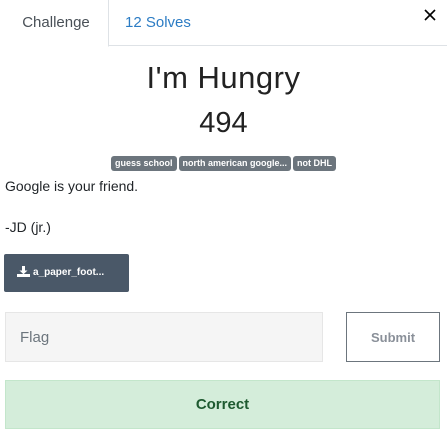 Image resolution: width=447 pixels, height=439 pixels. Describe the element at coordinates (164, 337) in the screenshot. I see `flag-input` at that location.